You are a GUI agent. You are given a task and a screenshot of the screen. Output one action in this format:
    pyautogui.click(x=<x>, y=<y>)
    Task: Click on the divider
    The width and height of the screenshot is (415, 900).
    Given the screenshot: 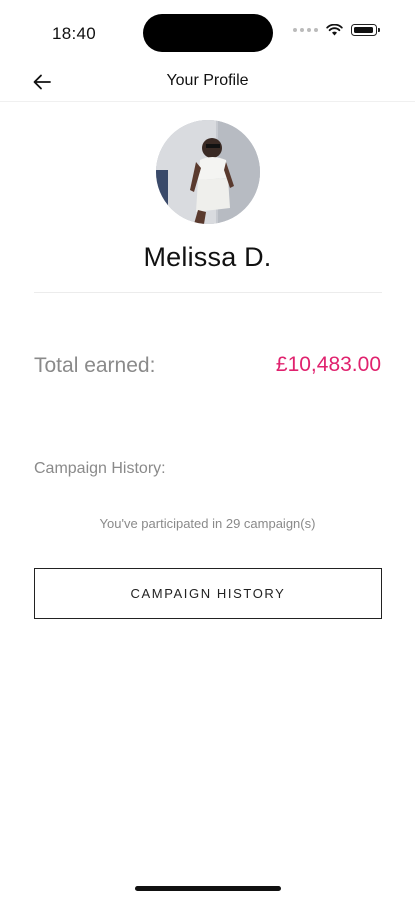 What is the action you would take?
    pyautogui.click(x=208, y=292)
    